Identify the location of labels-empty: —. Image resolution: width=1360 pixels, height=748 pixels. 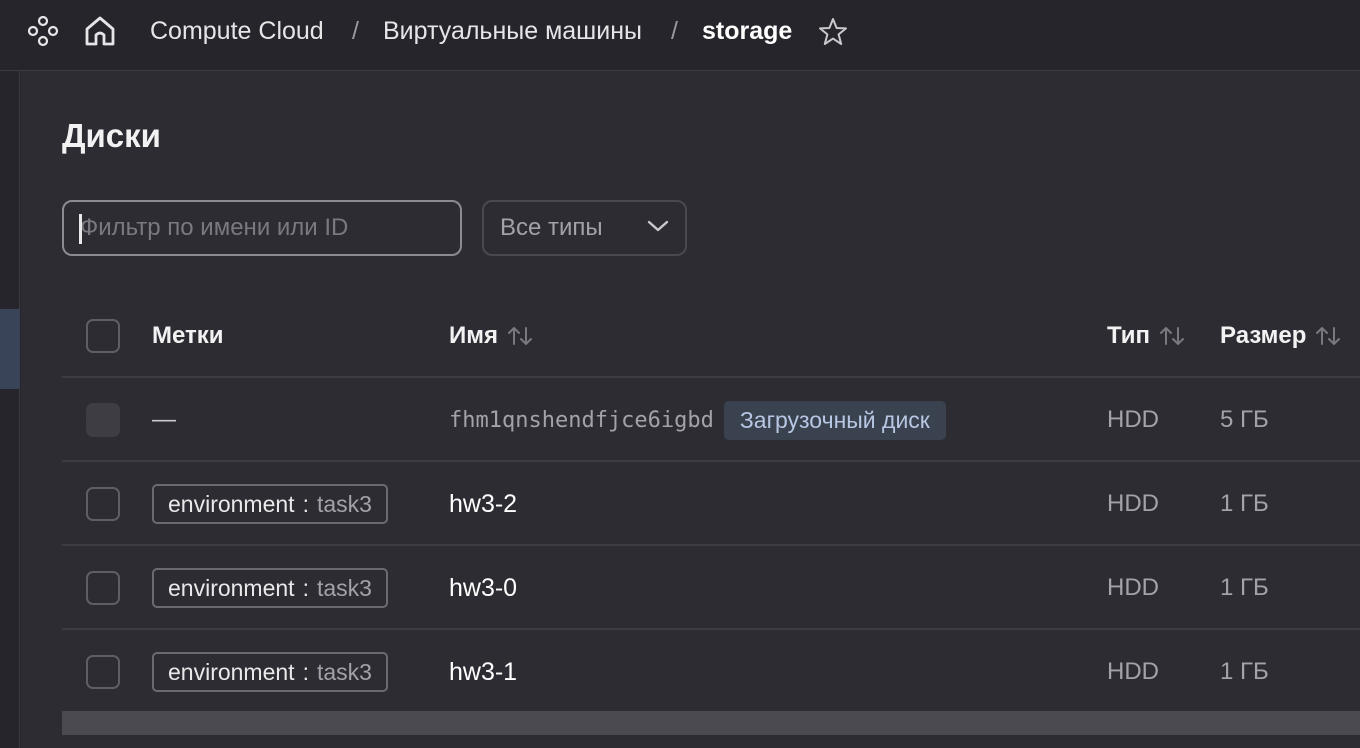
(164, 419).